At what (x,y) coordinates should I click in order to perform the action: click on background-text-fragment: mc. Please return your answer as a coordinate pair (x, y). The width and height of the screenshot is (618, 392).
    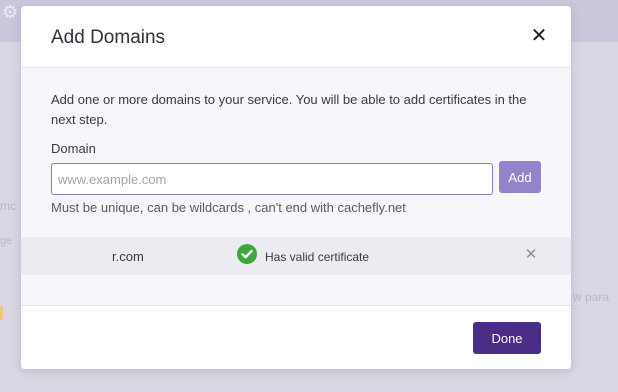
    Looking at the image, I should click on (8, 206).